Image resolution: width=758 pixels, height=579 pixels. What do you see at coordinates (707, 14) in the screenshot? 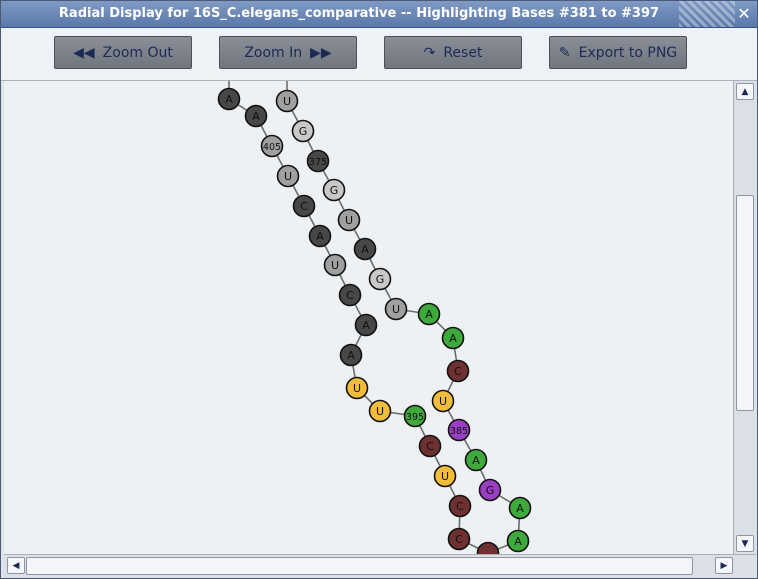
I see `title-bar-pattern` at bounding box center [707, 14].